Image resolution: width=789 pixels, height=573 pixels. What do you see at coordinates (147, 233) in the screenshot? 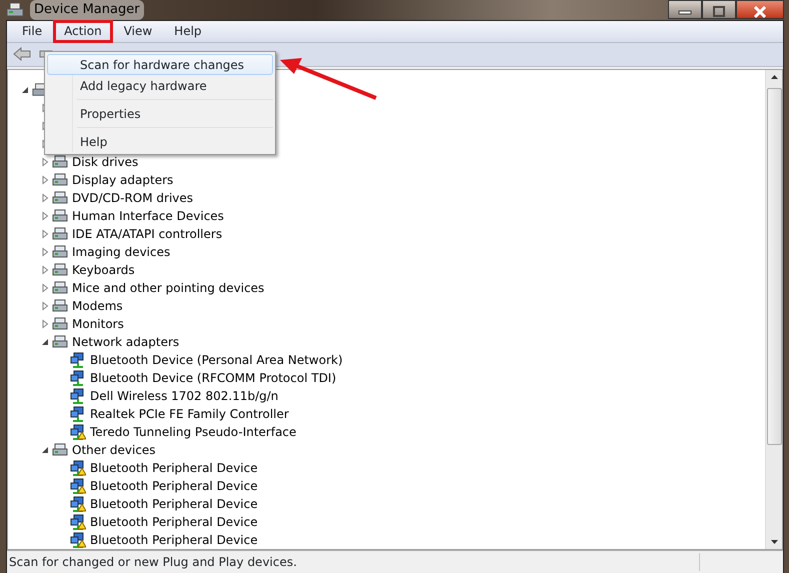
I see `tree-item: IDE ATA/ATAPI controllers` at bounding box center [147, 233].